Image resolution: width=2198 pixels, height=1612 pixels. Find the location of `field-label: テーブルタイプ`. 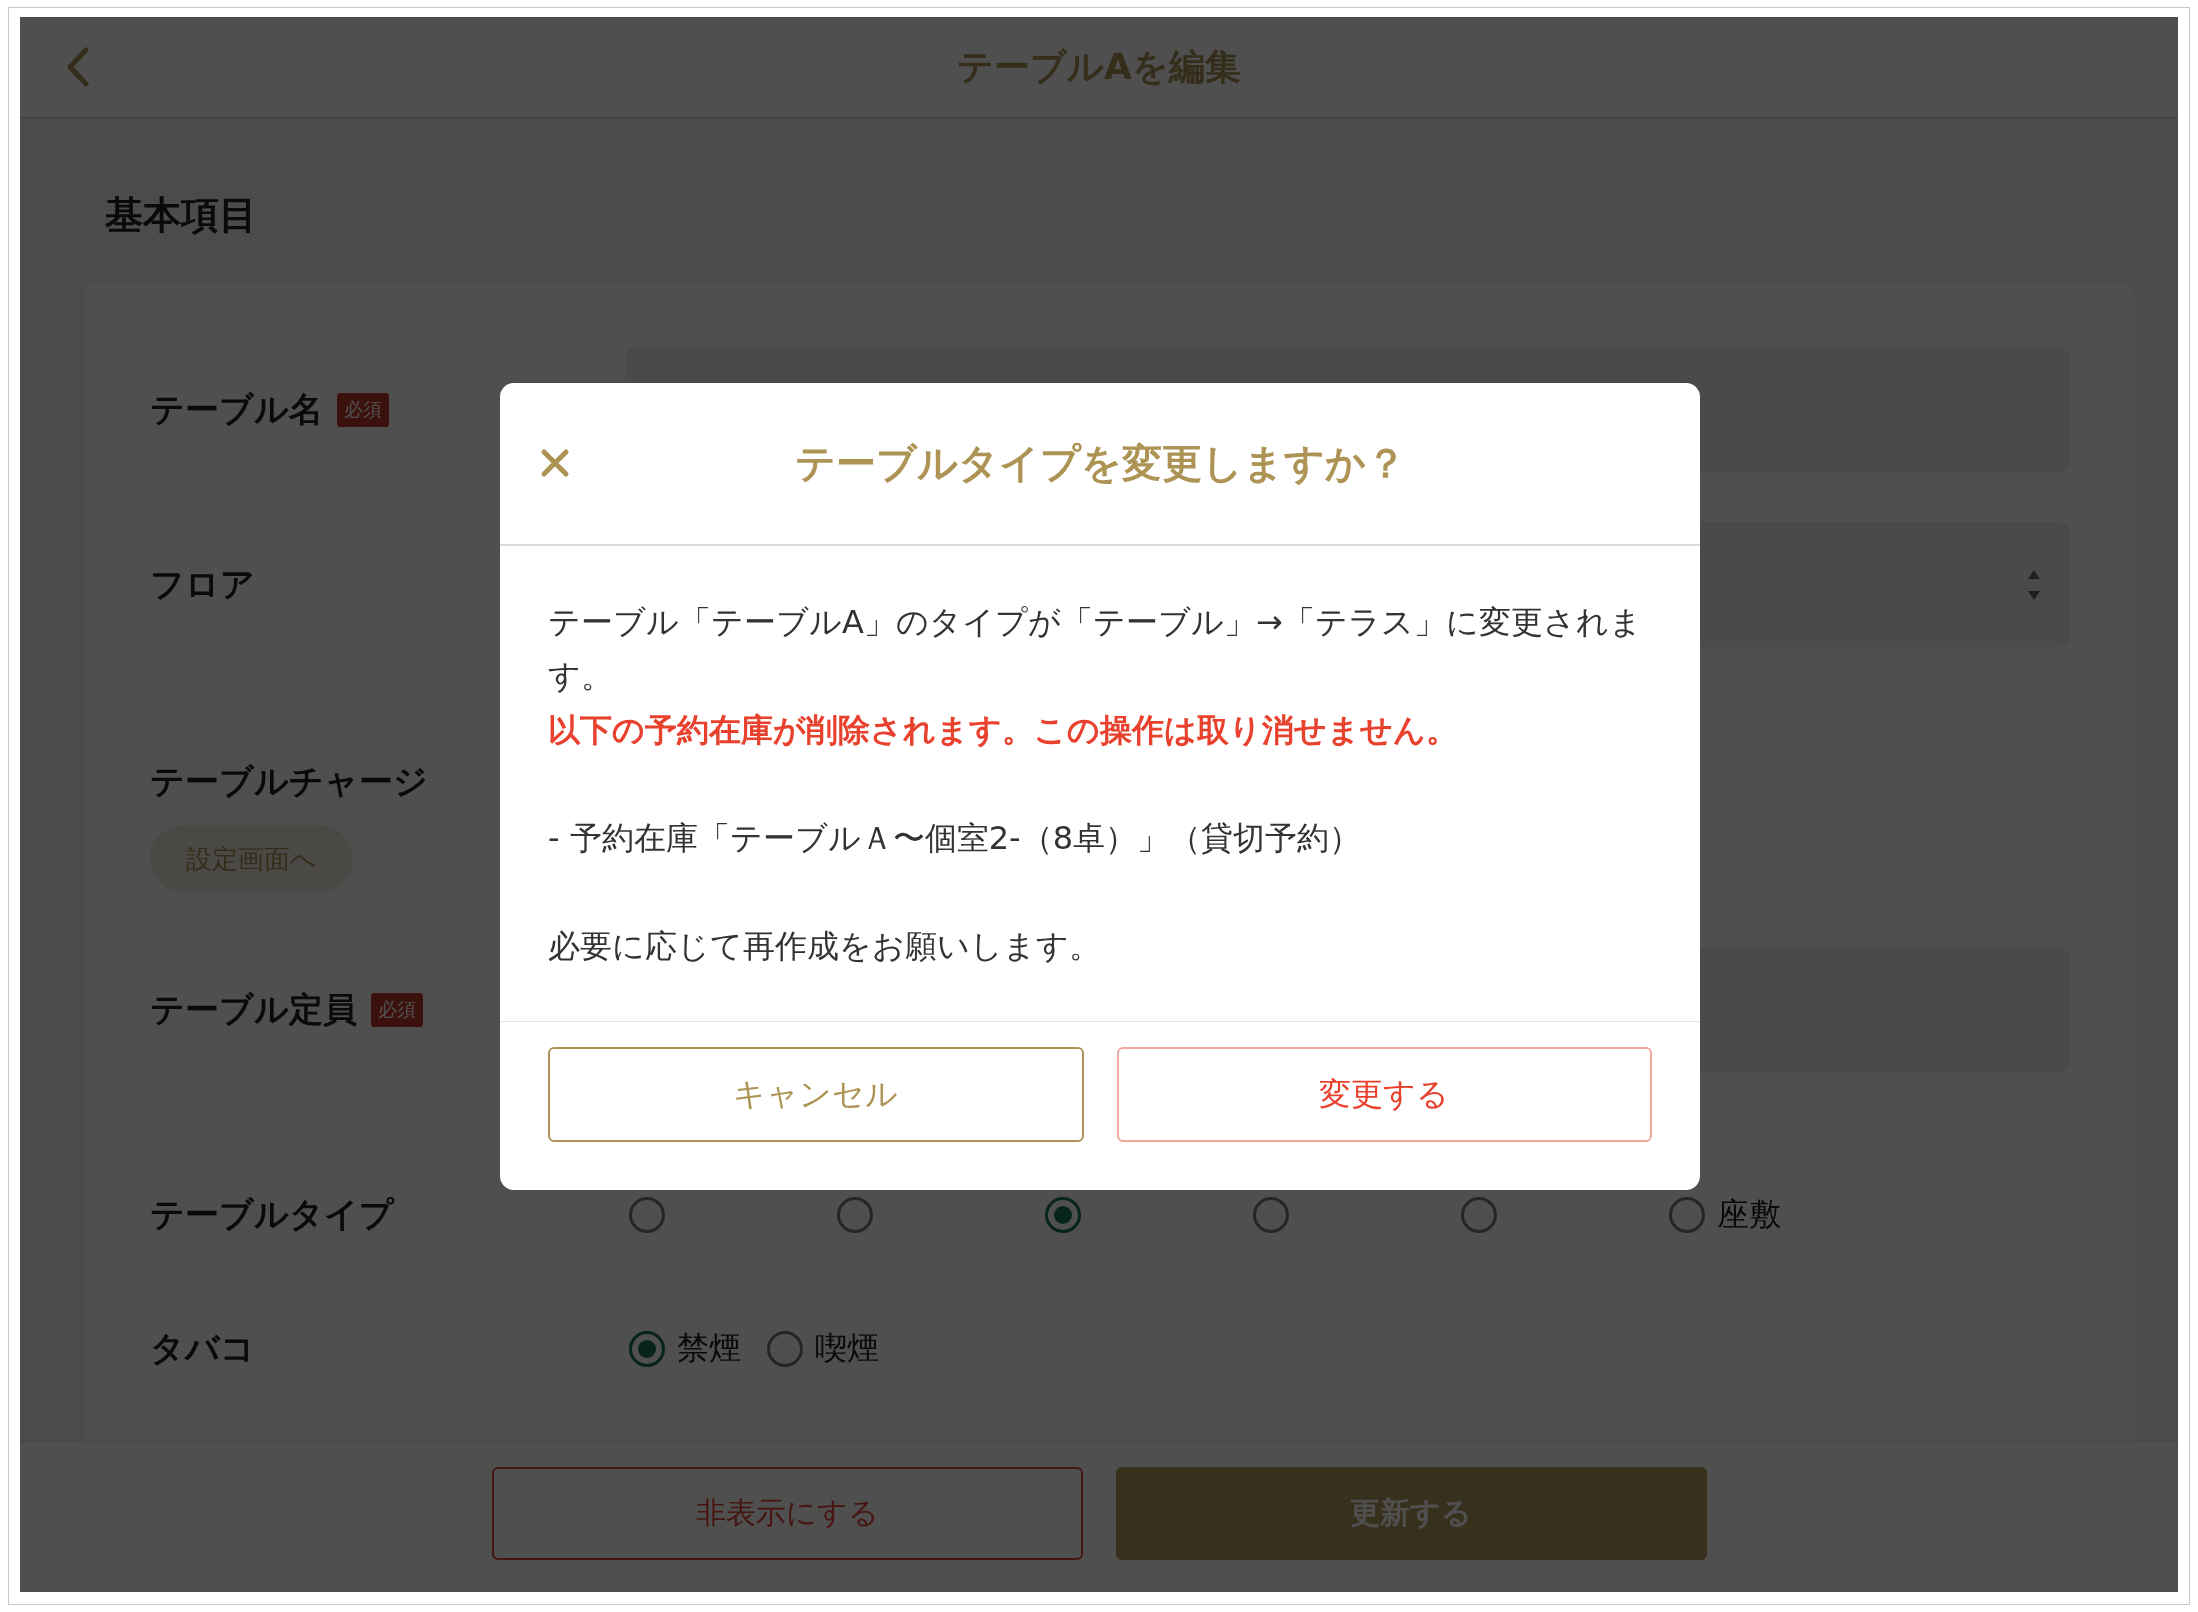

field-label: テーブルタイプ is located at coordinates (272, 1214).